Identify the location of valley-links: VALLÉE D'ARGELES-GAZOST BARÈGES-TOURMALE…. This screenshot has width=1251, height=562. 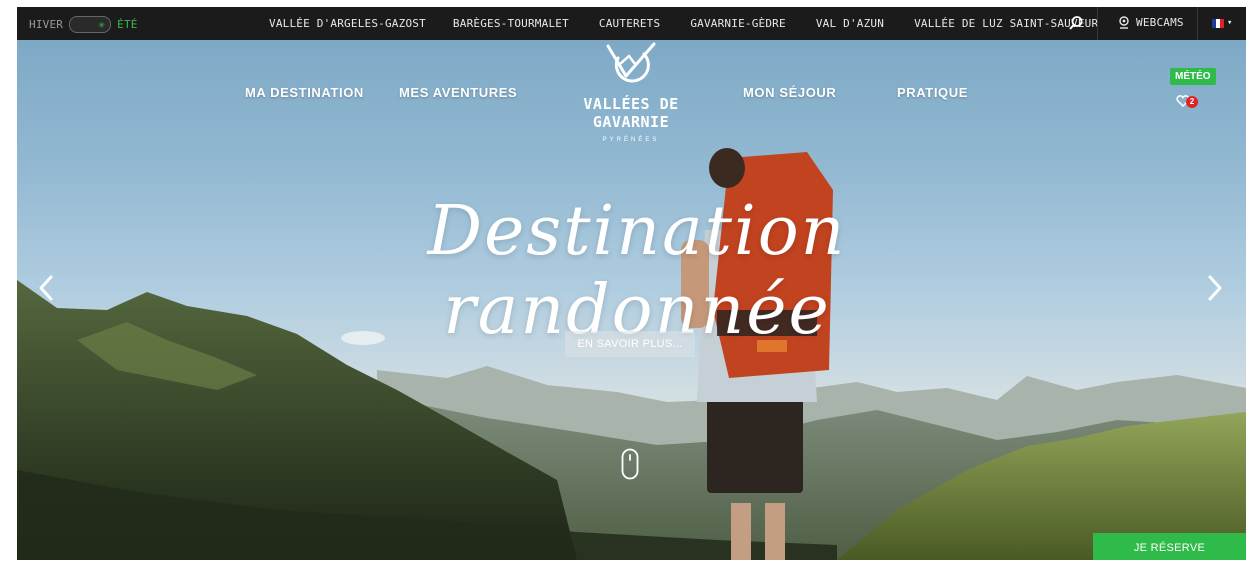
(683, 23).